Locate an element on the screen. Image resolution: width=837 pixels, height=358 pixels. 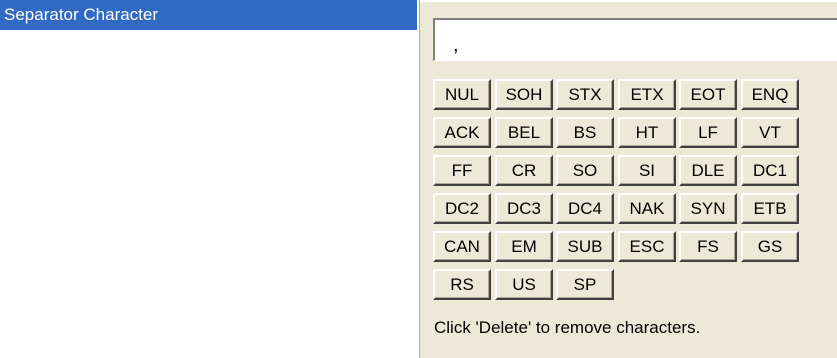
char-button-em: EM is located at coordinates (524, 246).